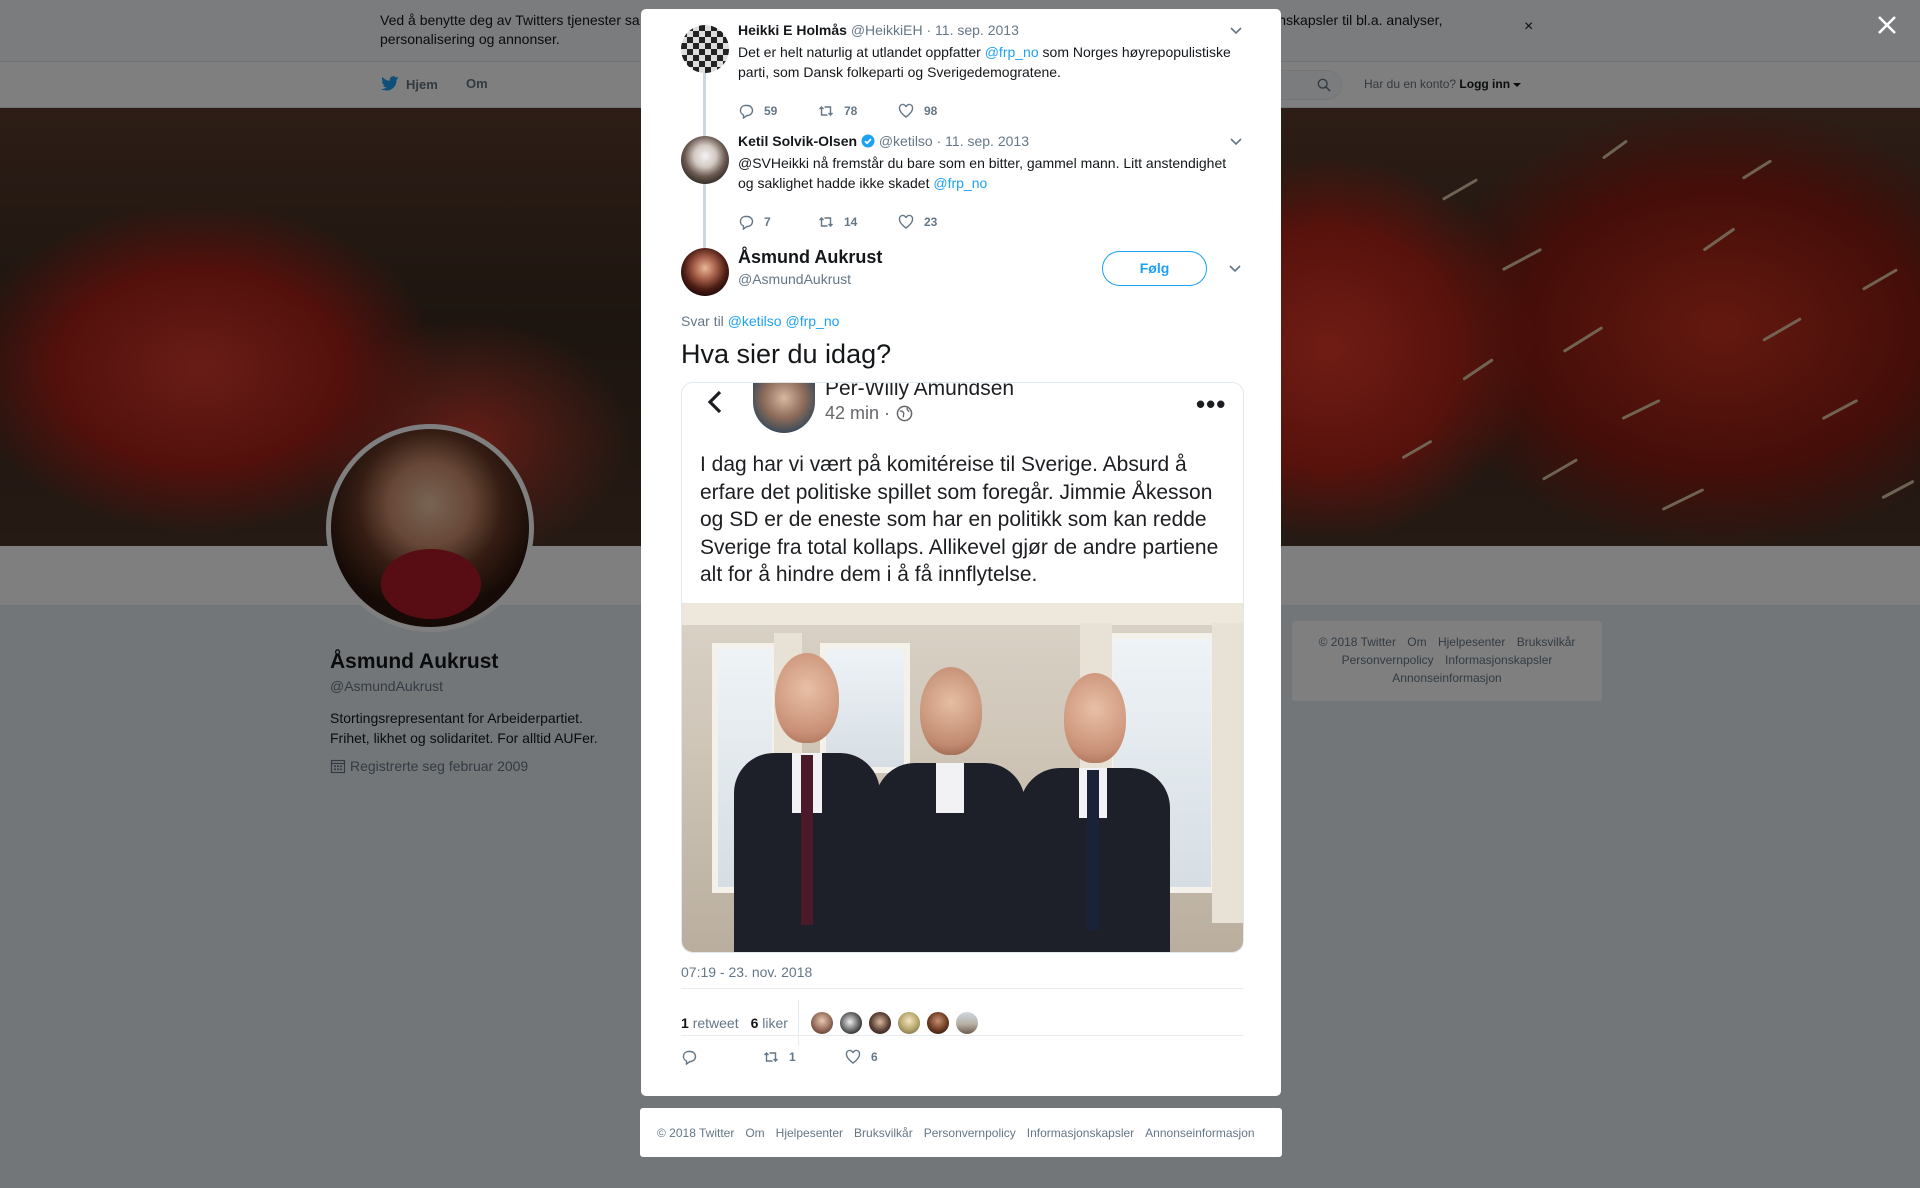  Describe the element at coordinates (1199, 1133) in the screenshot. I see `footer-link-ads-info: Annonseinformasjon` at that location.